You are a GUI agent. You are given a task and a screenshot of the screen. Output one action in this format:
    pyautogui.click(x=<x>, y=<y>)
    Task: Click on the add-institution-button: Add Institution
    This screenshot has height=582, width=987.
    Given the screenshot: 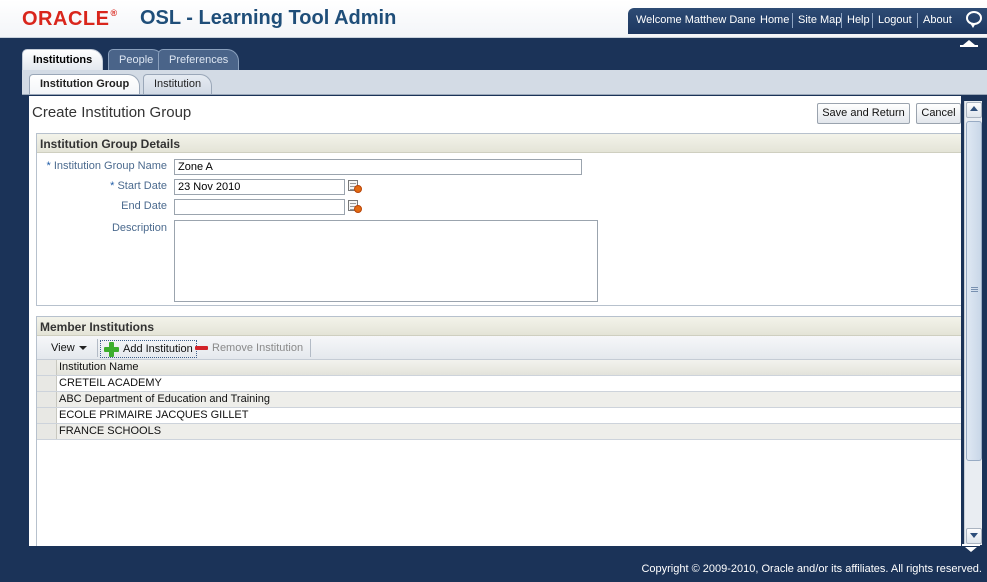 What is the action you would take?
    pyautogui.click(x=148, y=349)
    